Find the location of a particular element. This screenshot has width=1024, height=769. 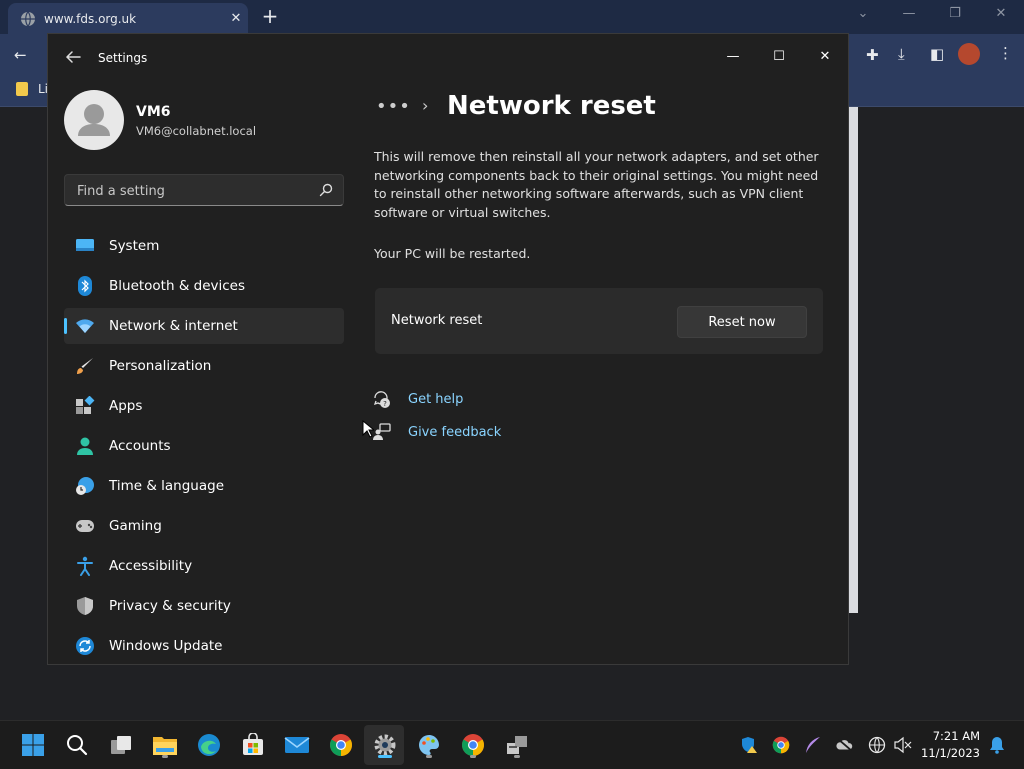

browser-restore-button: ❐ is located at coordinates (955, 13).